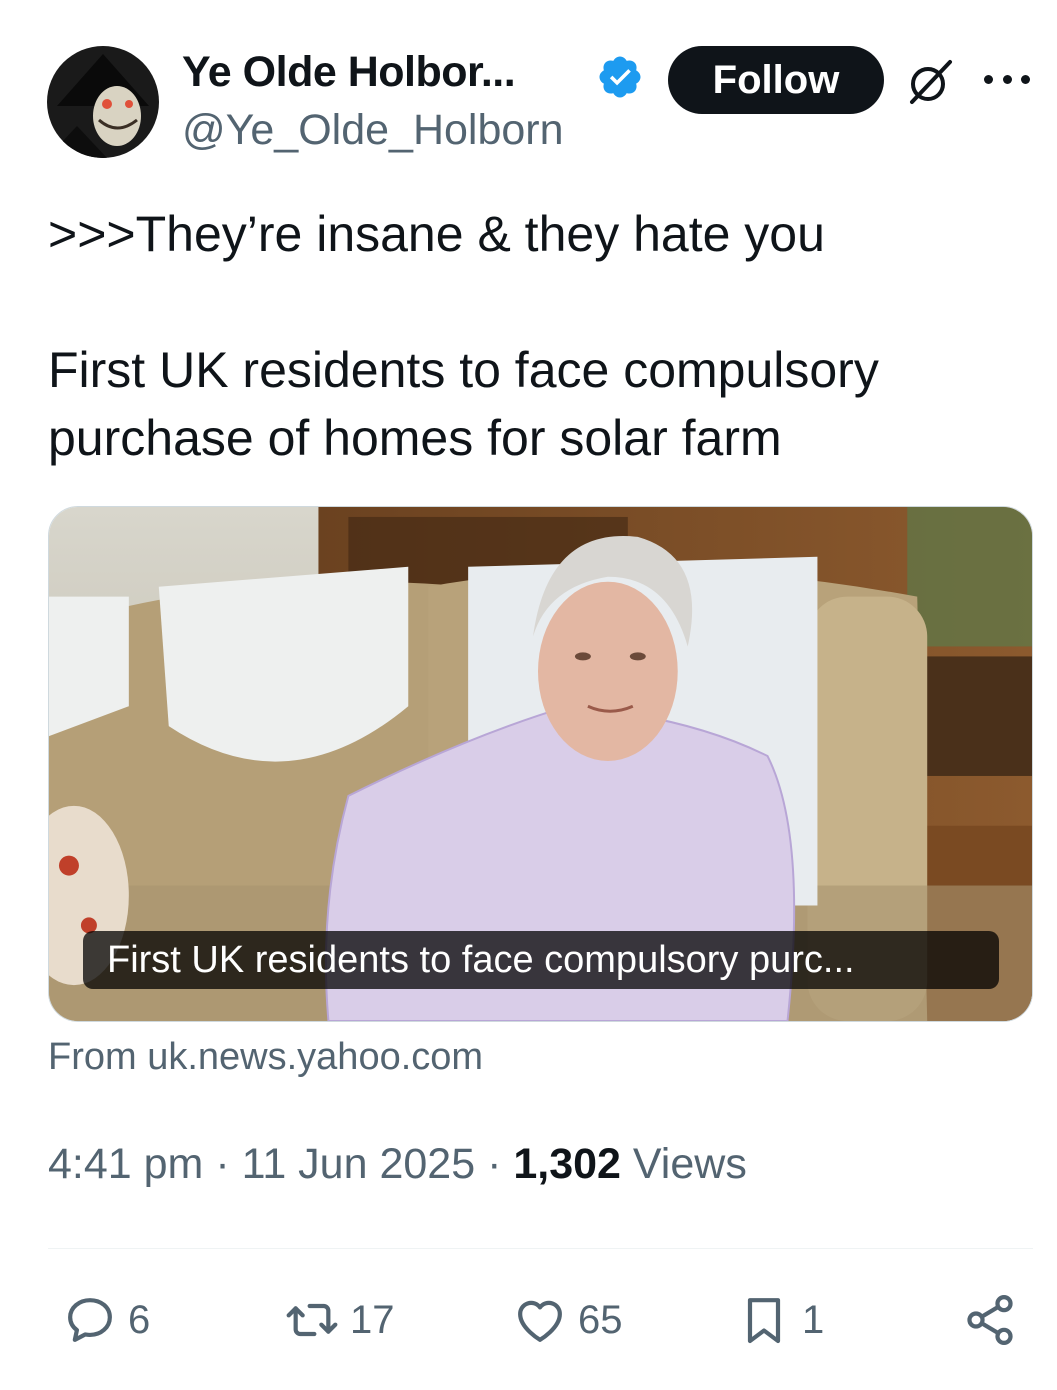 This screenshot has width=1057, height=1390. I want to click on bookmark-icon, so click(764, 1321).